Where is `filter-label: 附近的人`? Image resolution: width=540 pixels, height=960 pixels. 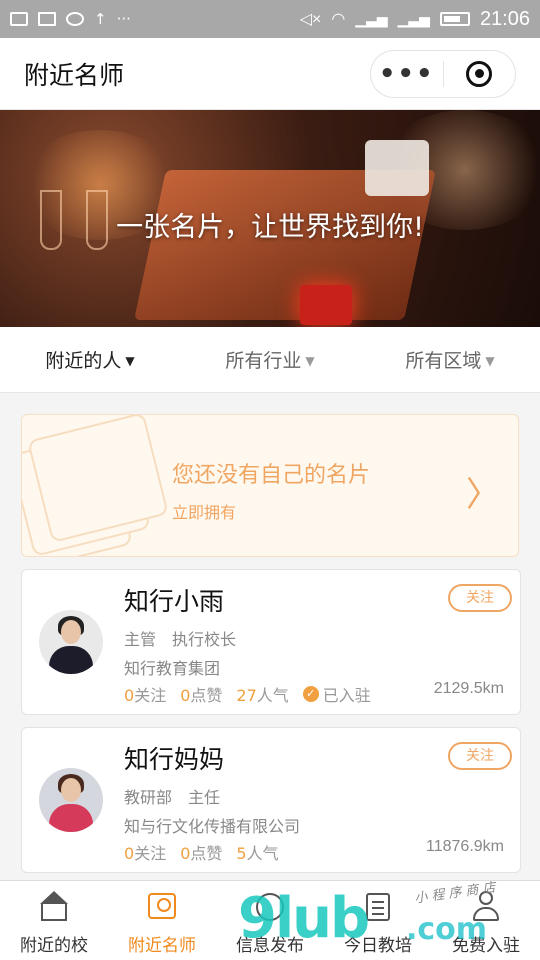 filter-label: 附近的人 is located at coordinates (83, 361).